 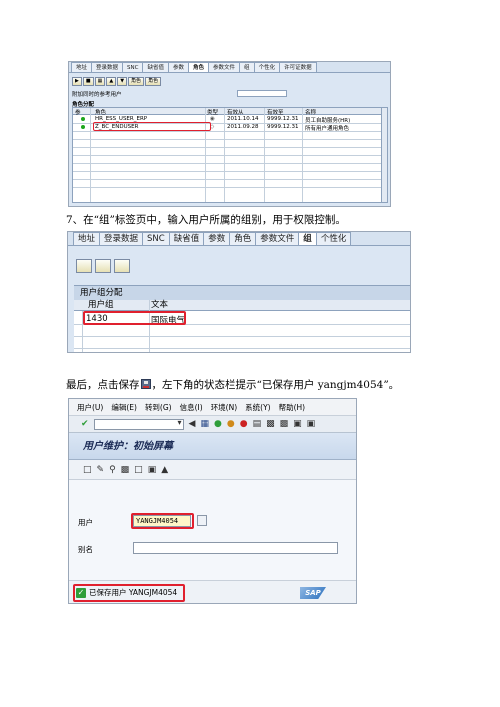 I want to click on table-row-1-to: 9999.12.31, so click(x=283, y=119).